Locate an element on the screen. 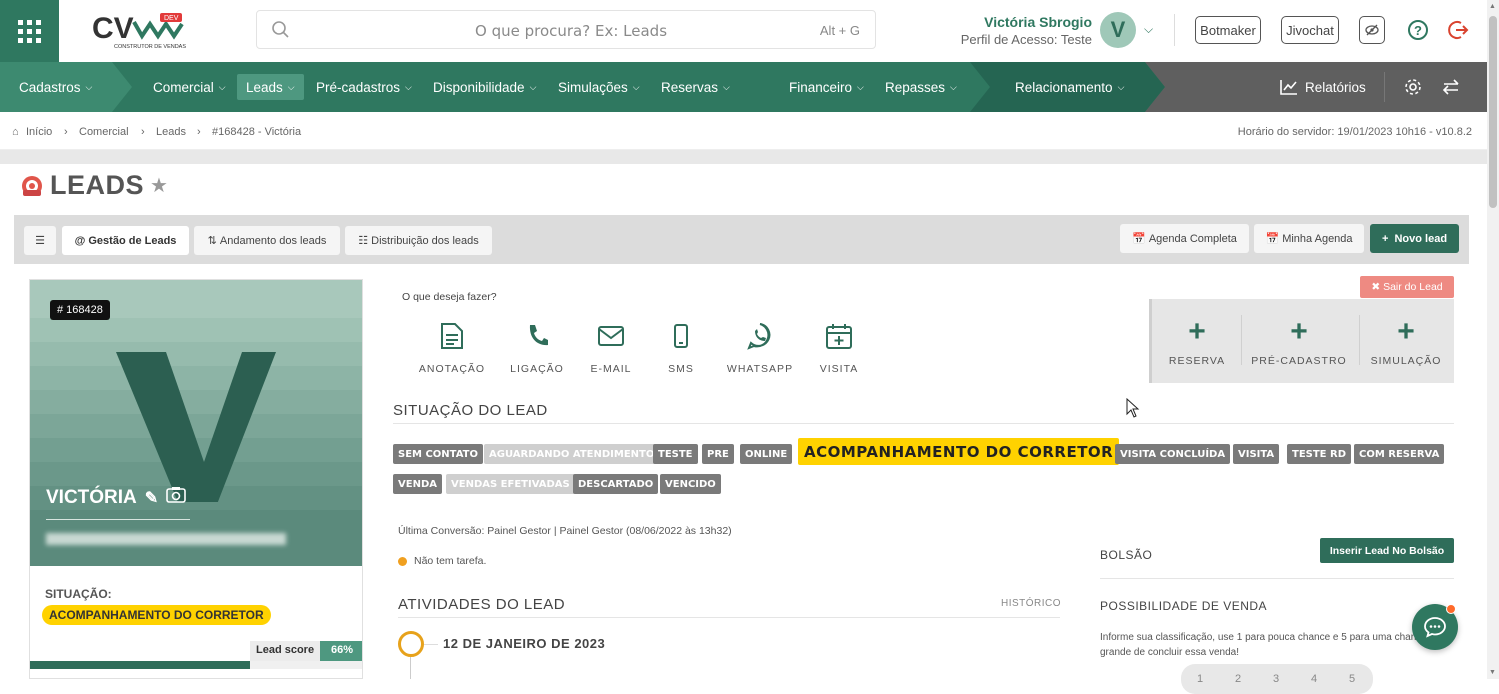 The height and width of the screenshot is (694, 1499). avatar: V is located at coordinates (1118, 30).